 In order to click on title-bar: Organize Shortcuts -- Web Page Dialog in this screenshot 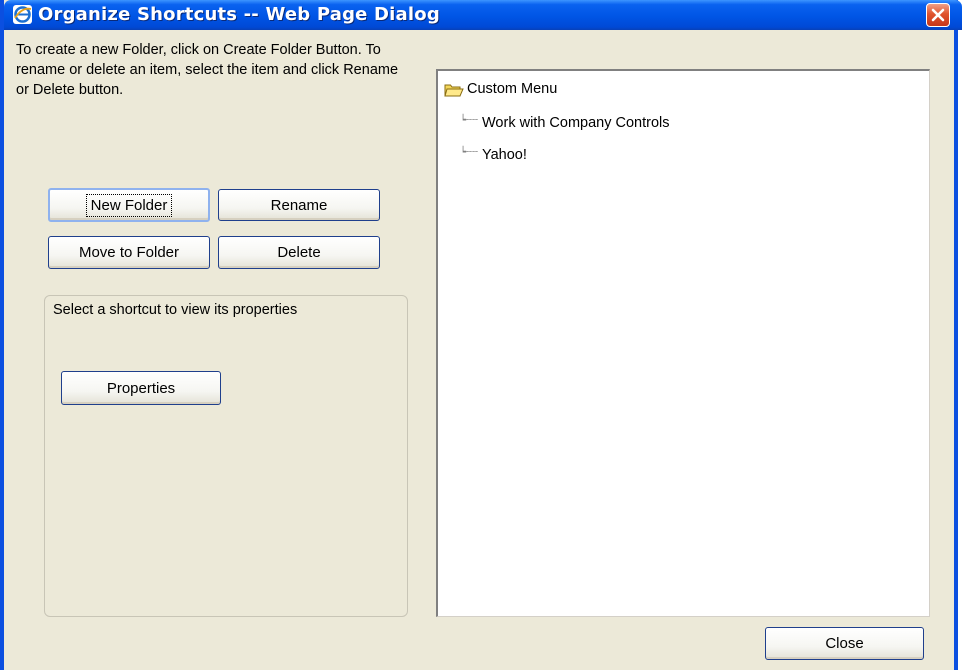, I will do `click(483, 15)`.